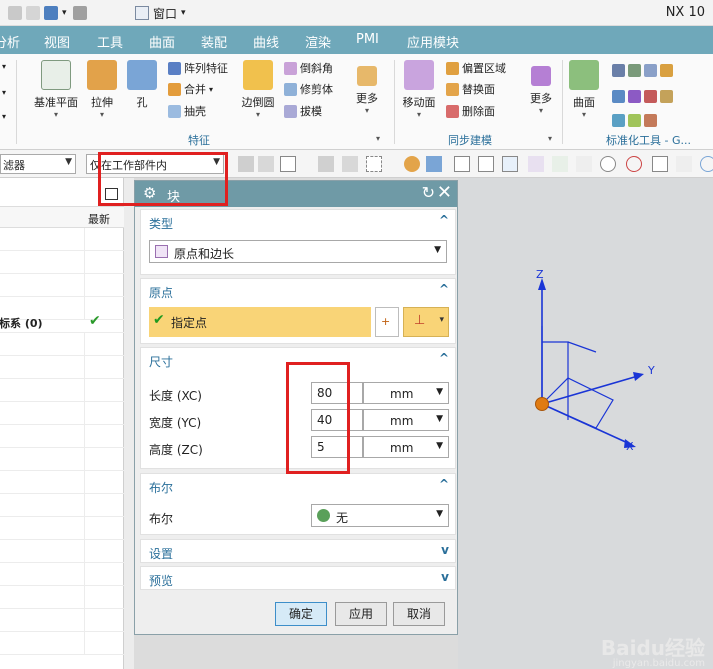 Image resolution: width=713 pixels, height=669 pixels. Describe the element at coordinates (326, 164) in the screenshot. I see `connect-icon` at that location.